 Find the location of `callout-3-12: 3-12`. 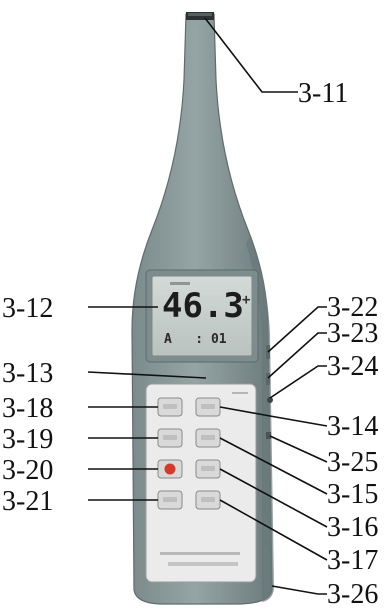

callout-3-12: 3-12 is located at coordinates (27, 308).